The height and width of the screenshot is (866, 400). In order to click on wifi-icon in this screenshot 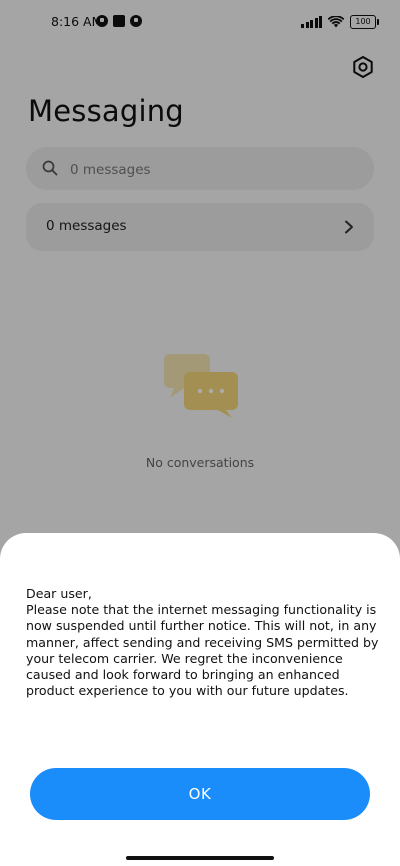, I will do `click(336, 22)`.